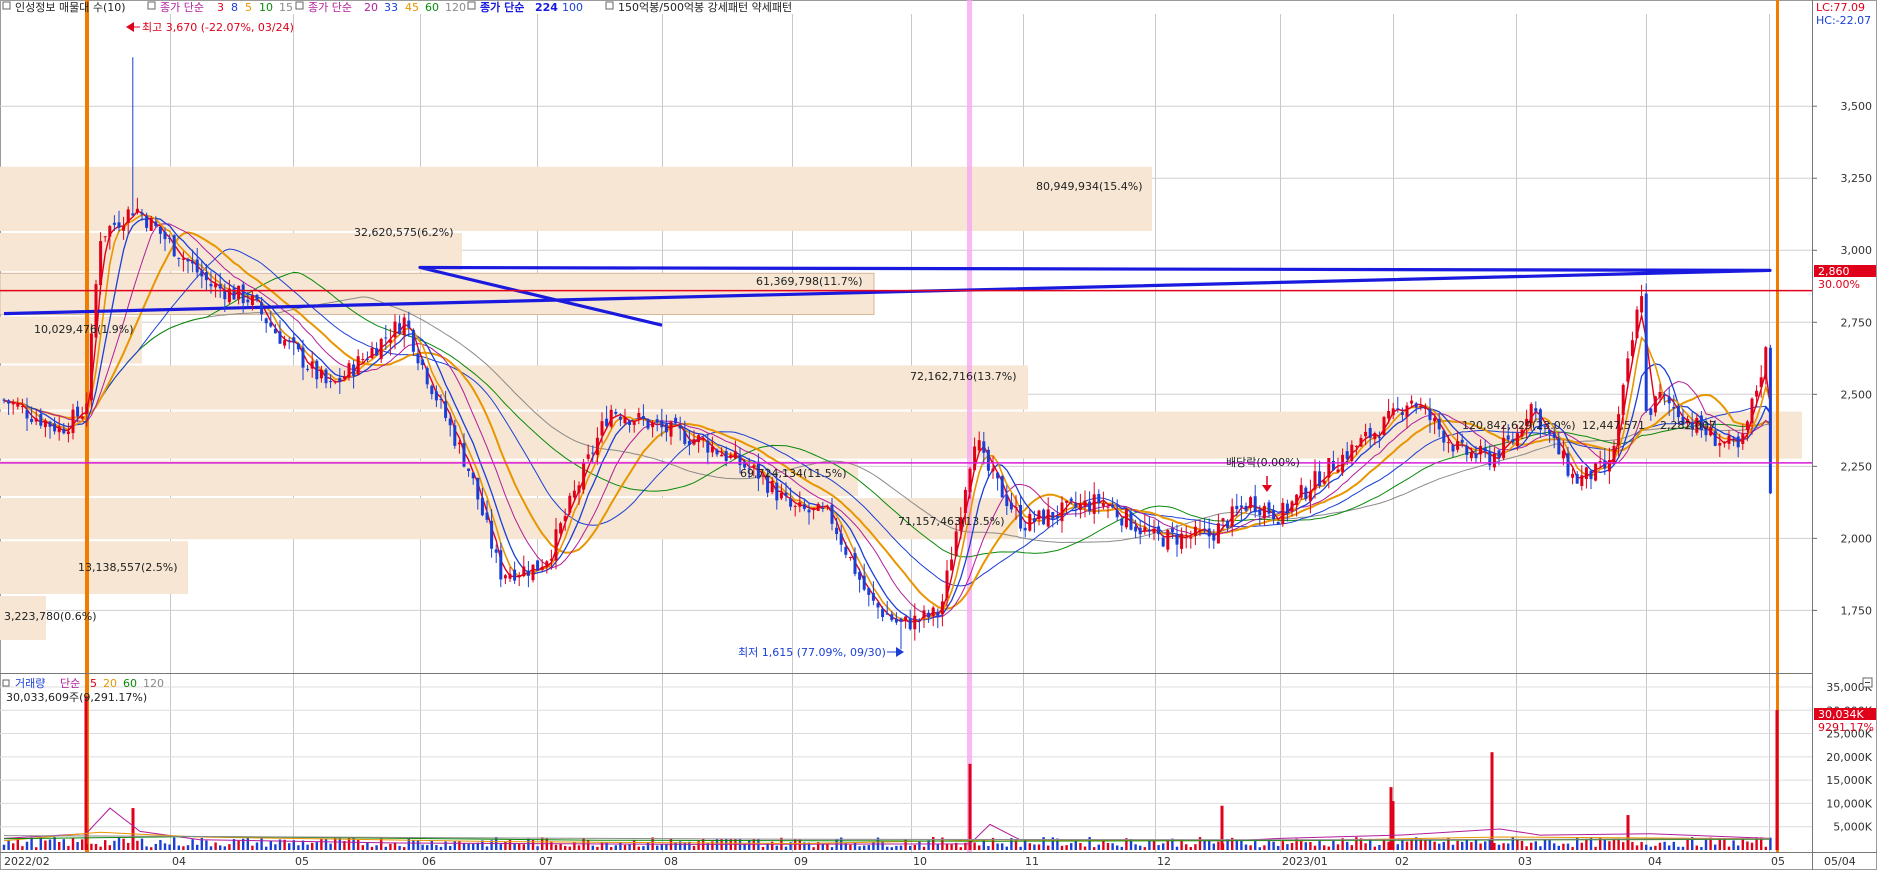 Image resolution: width=1877 pixels, height=870 pixels. Describe the element at coordinates (391, 7) in the screenshot. I see `ma-period-33: 33` at that location.